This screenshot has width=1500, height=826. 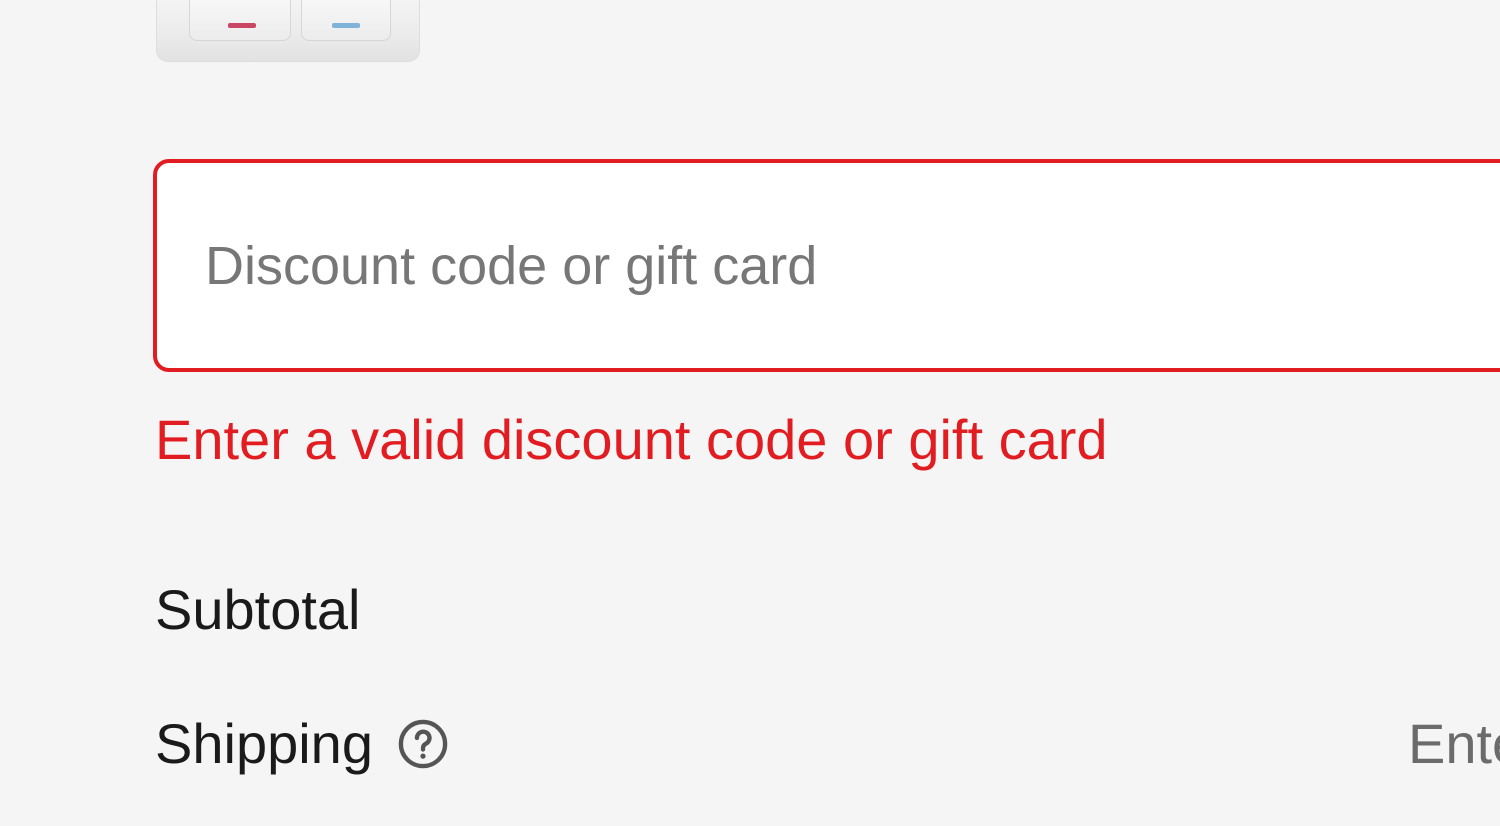 I want to click on product-thumbnail, so click(x=288, y=31).